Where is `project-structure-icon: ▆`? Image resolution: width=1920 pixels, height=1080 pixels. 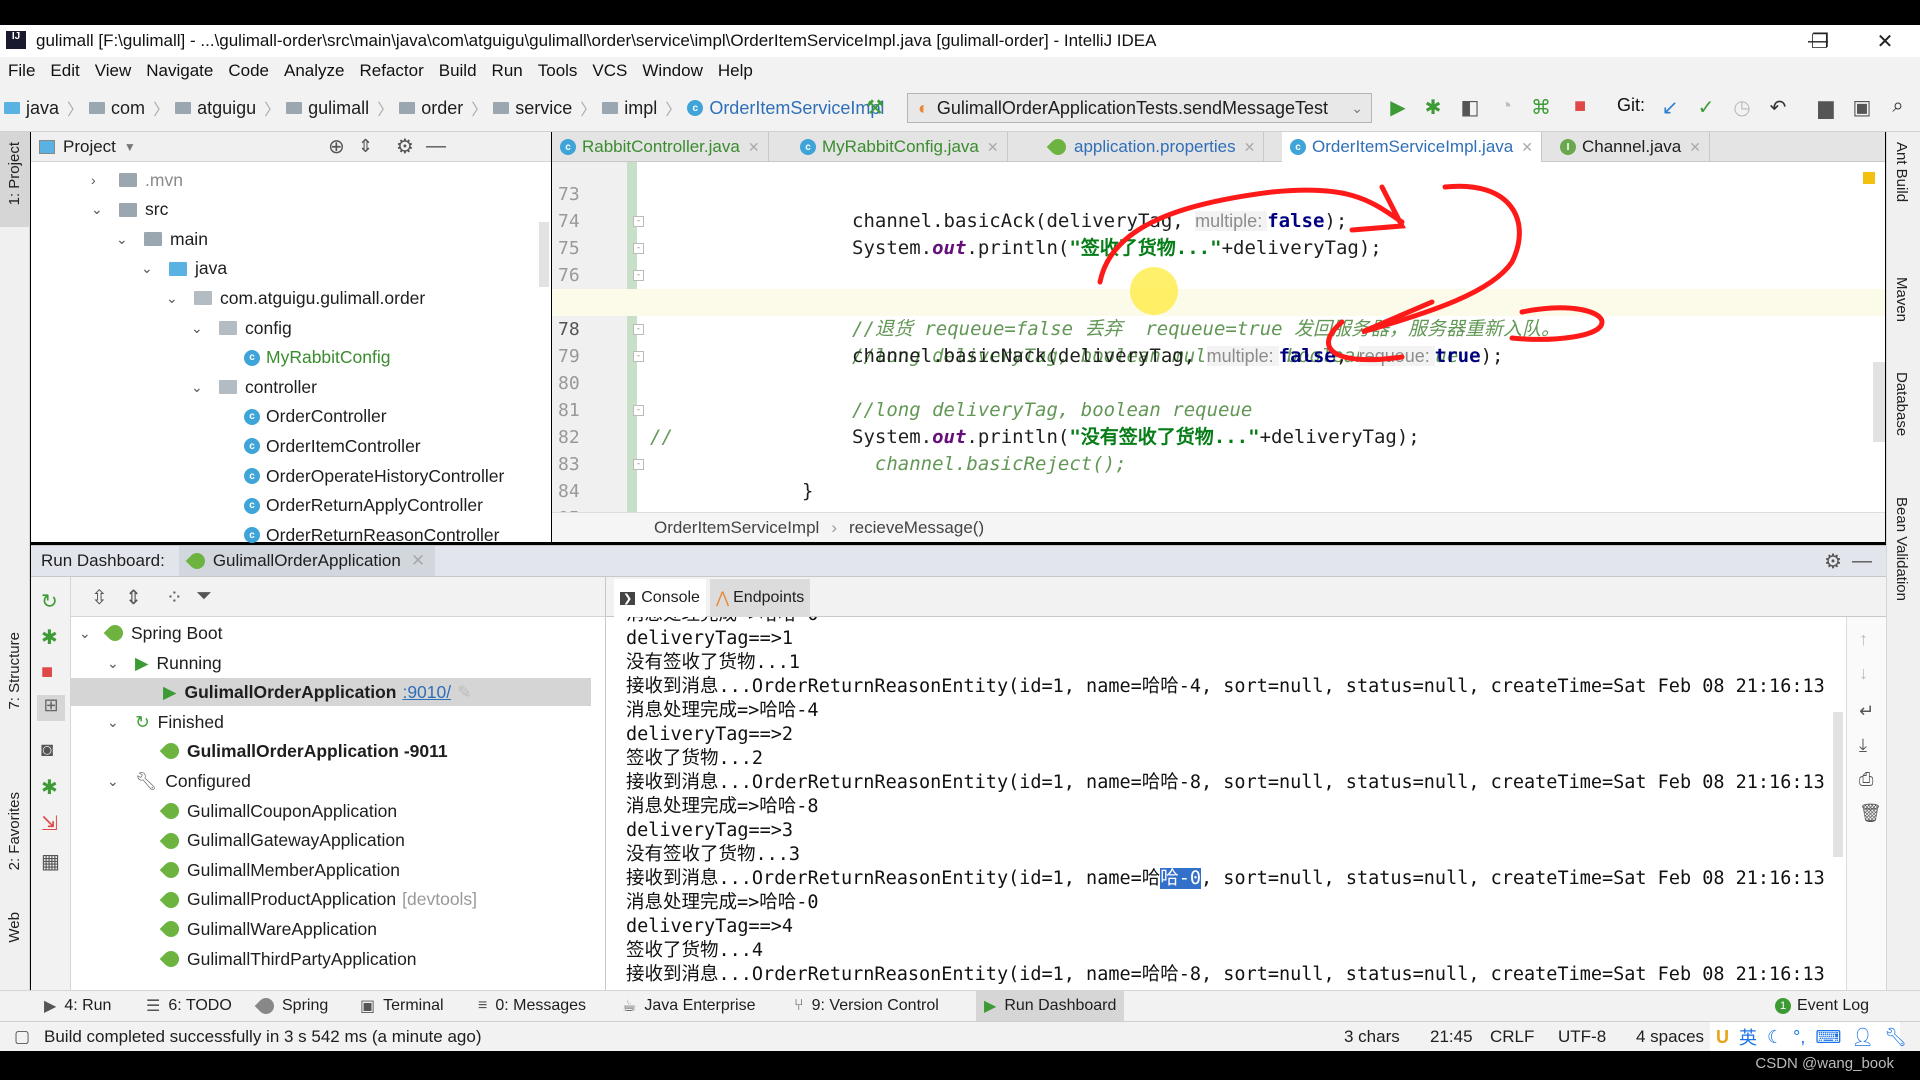 project-structure-icon: ▆ is located at coordinates (1826, 107).